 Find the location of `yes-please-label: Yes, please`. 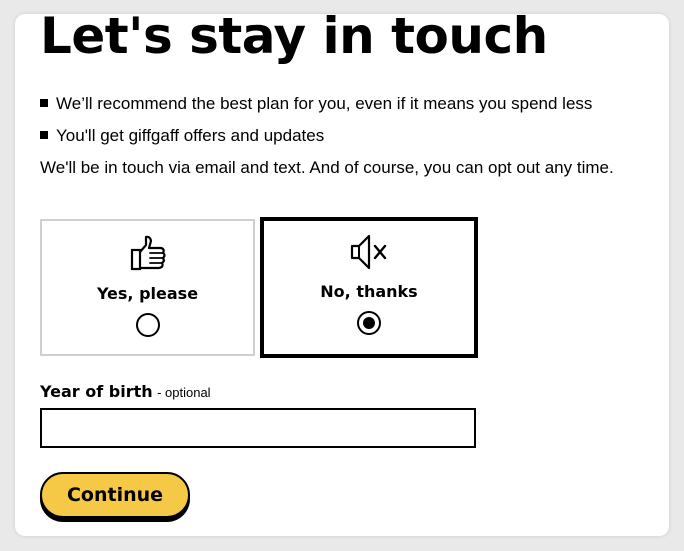

yes-please-label: Yes, please is located at coordinates (147, 293).